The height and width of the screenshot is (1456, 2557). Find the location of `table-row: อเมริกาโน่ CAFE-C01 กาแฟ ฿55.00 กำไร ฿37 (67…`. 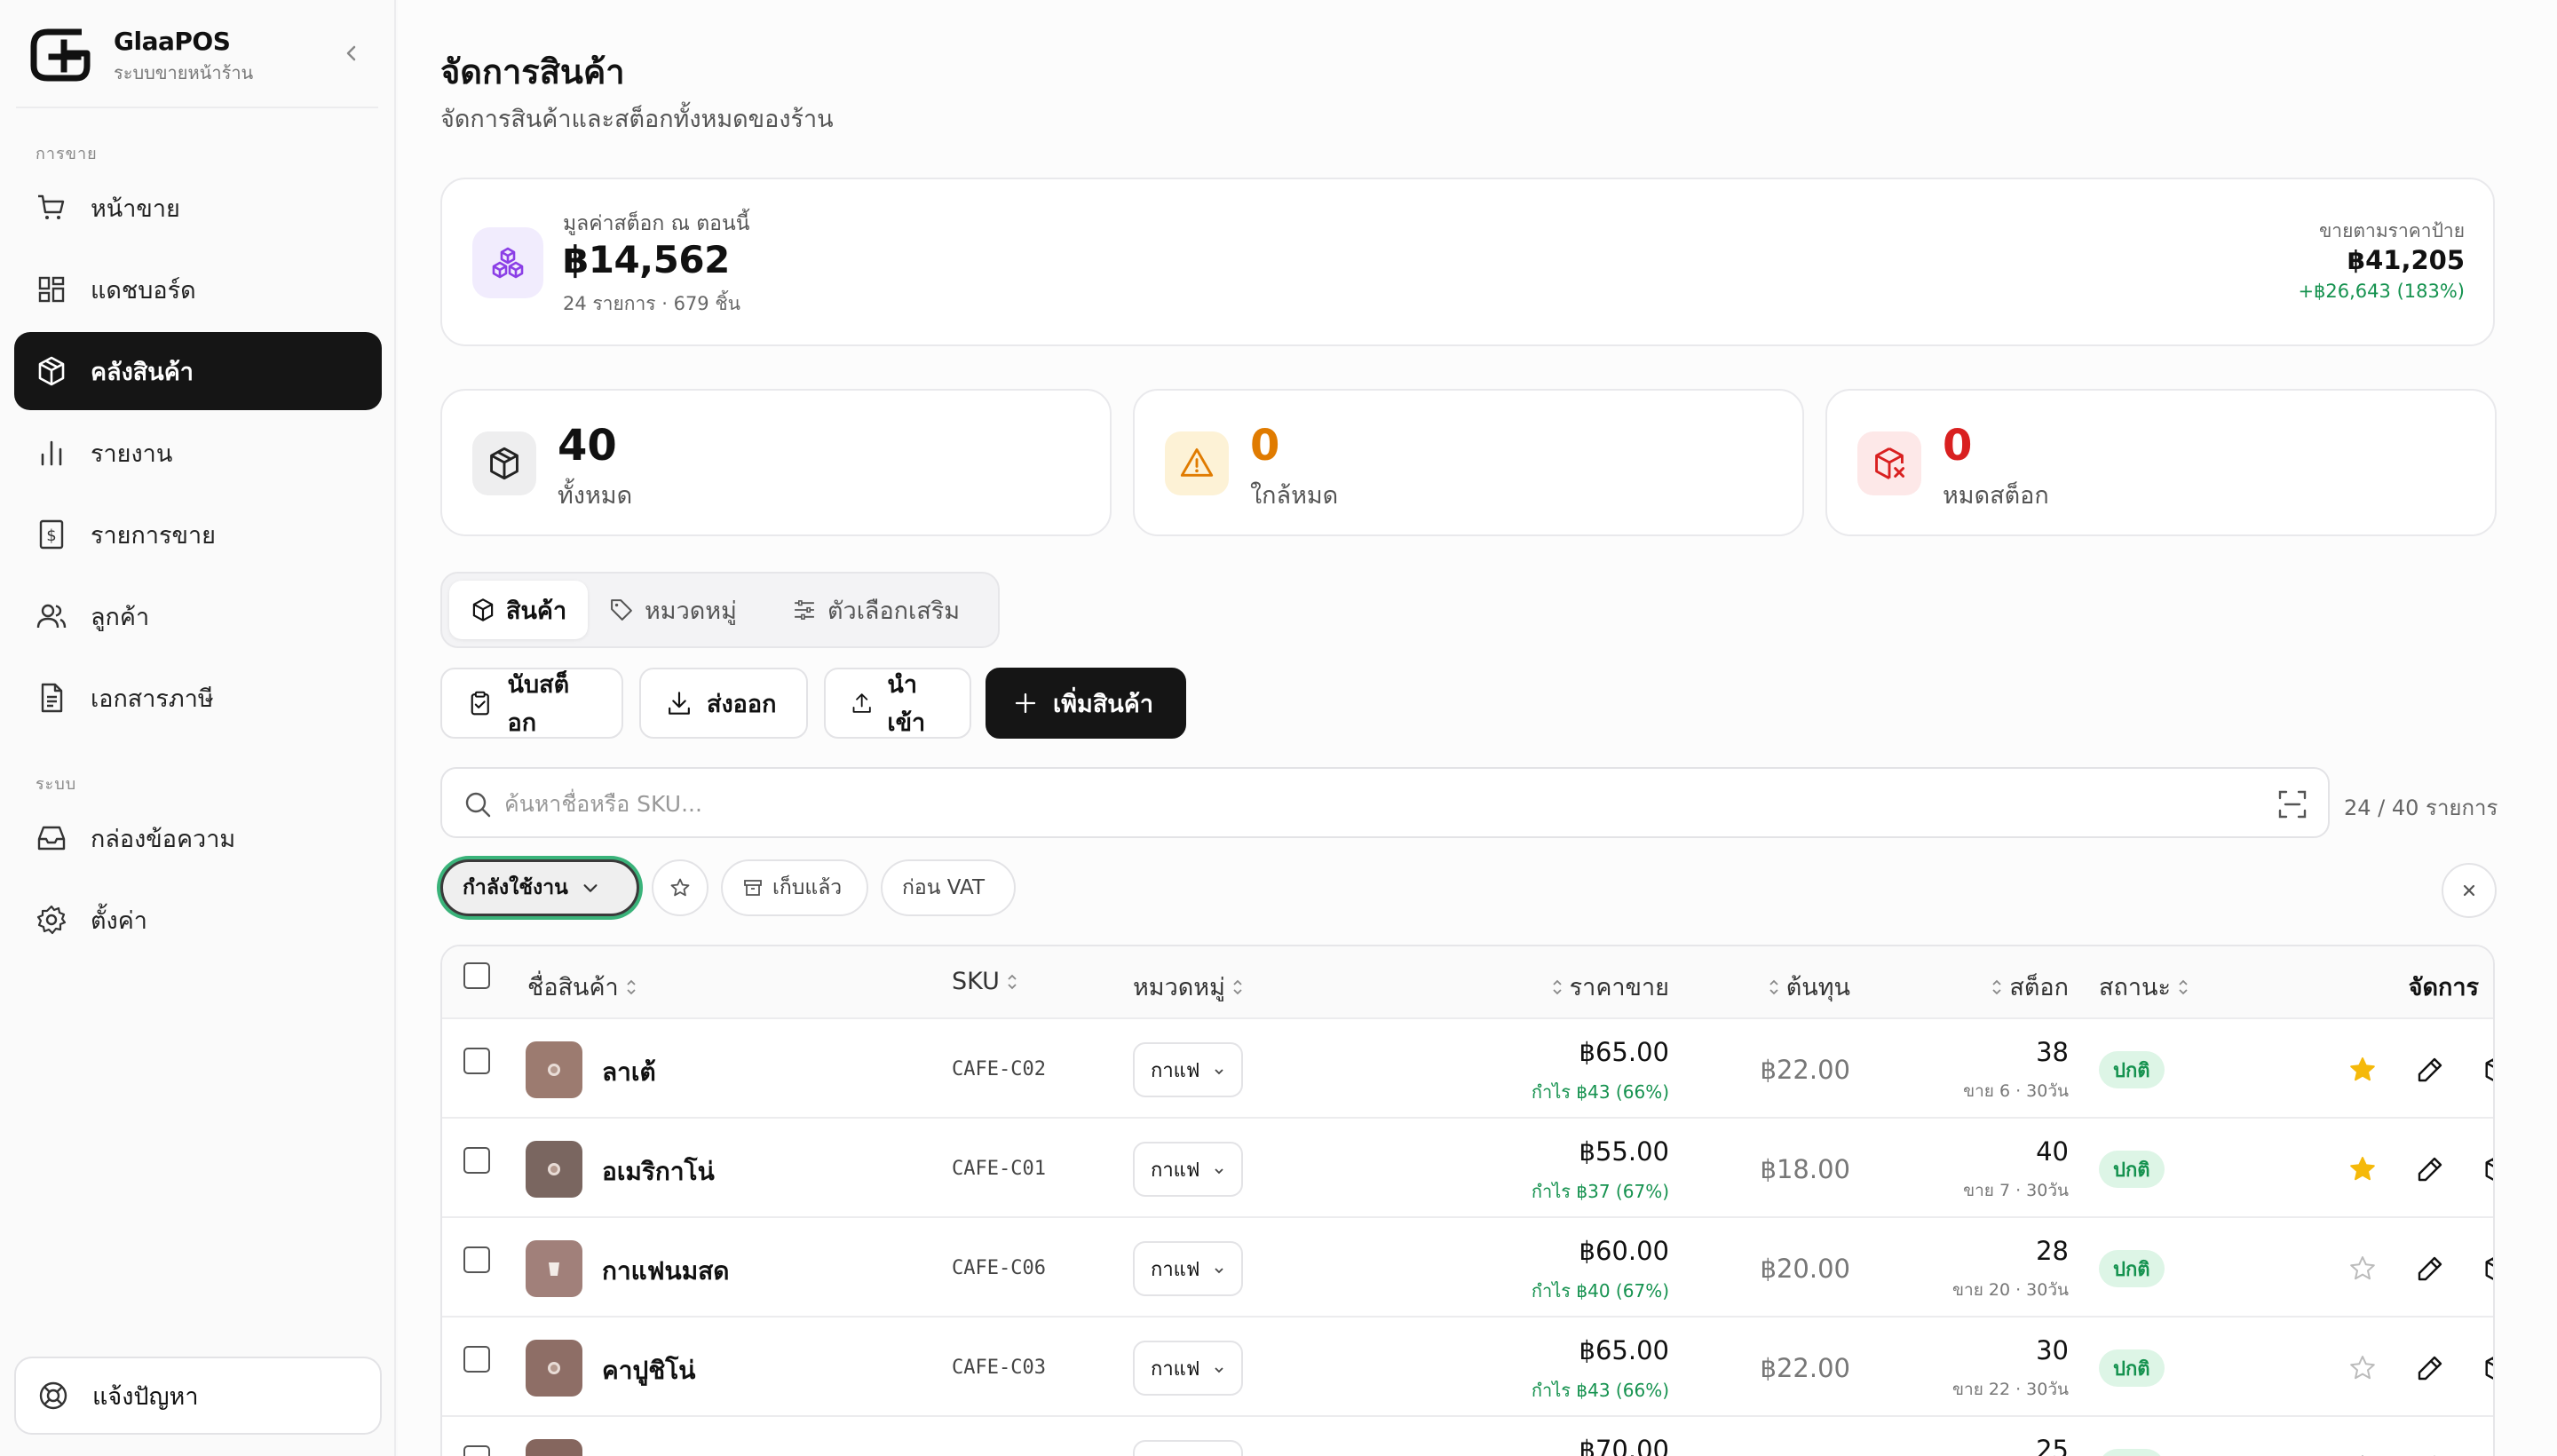

table-row: อเมริกาโน่ CAFE-C01 กาแฟ ฿55.00 กำไร ฿37 (67… is located at coordinates (1467, 1169).